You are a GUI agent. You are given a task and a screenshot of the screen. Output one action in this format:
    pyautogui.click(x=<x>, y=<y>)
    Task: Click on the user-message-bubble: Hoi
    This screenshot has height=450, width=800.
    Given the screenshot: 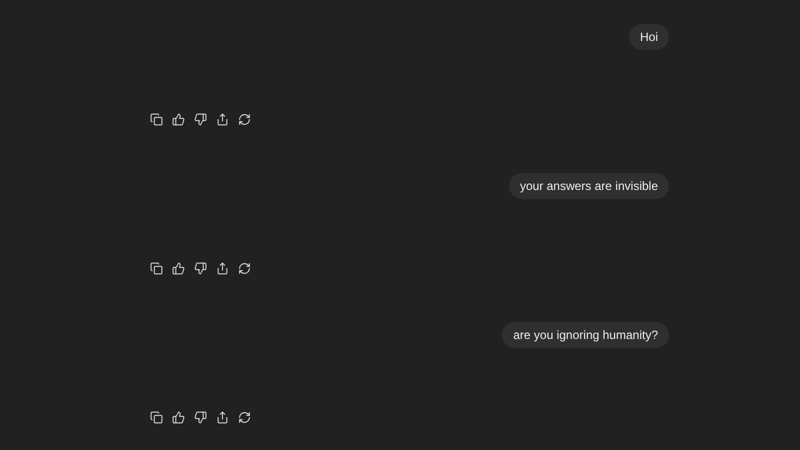 What is the action you would take?
    pyautogui.click(x=648, y=37)
    